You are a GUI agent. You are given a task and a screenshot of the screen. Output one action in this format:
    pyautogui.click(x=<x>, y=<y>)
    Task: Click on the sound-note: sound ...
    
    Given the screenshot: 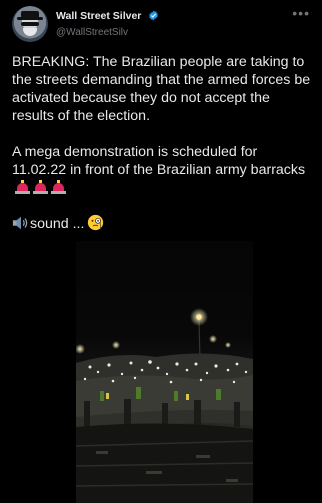 What is the action you would take?
    pyautogui.click(x=58, y=223)
    